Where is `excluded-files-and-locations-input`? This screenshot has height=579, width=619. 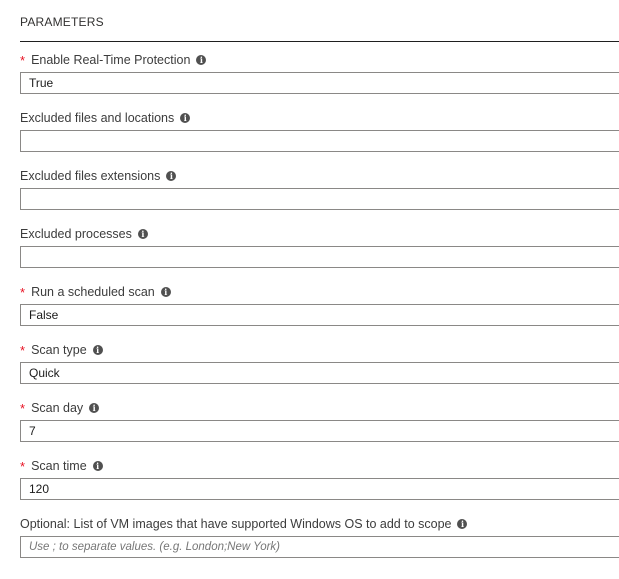 excluded-files-and-locations-input is located at coordinates (319, 141).